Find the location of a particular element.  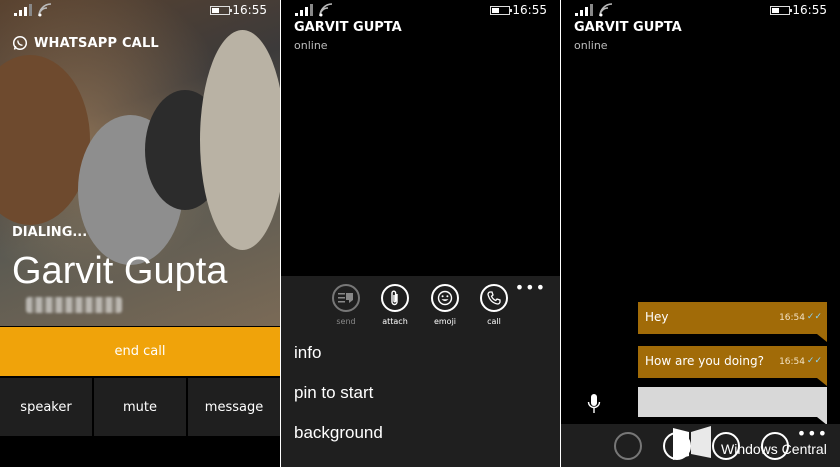

menu-item-pin-to-start: pin to start is located at coordinates (333, 393).